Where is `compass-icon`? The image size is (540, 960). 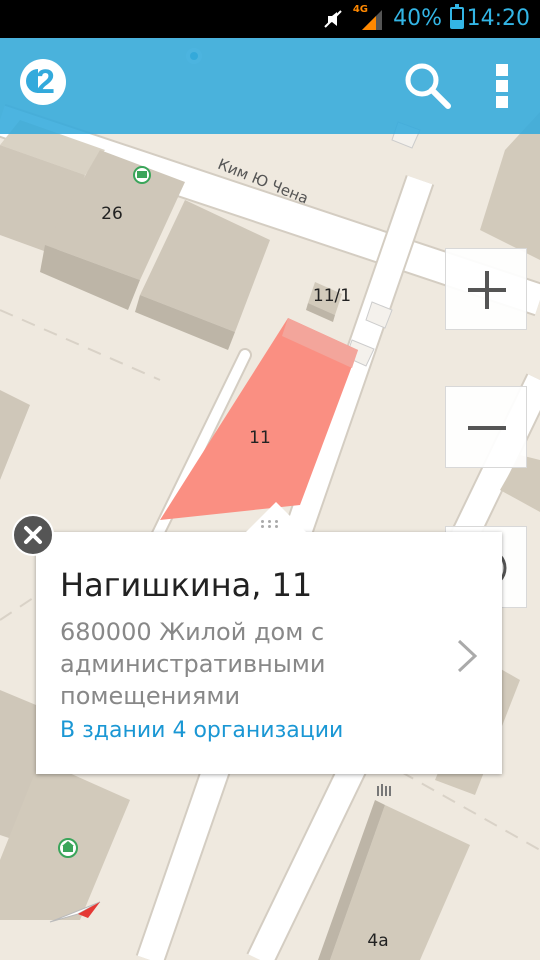
compass-icon is located at coordinates (76, 911).